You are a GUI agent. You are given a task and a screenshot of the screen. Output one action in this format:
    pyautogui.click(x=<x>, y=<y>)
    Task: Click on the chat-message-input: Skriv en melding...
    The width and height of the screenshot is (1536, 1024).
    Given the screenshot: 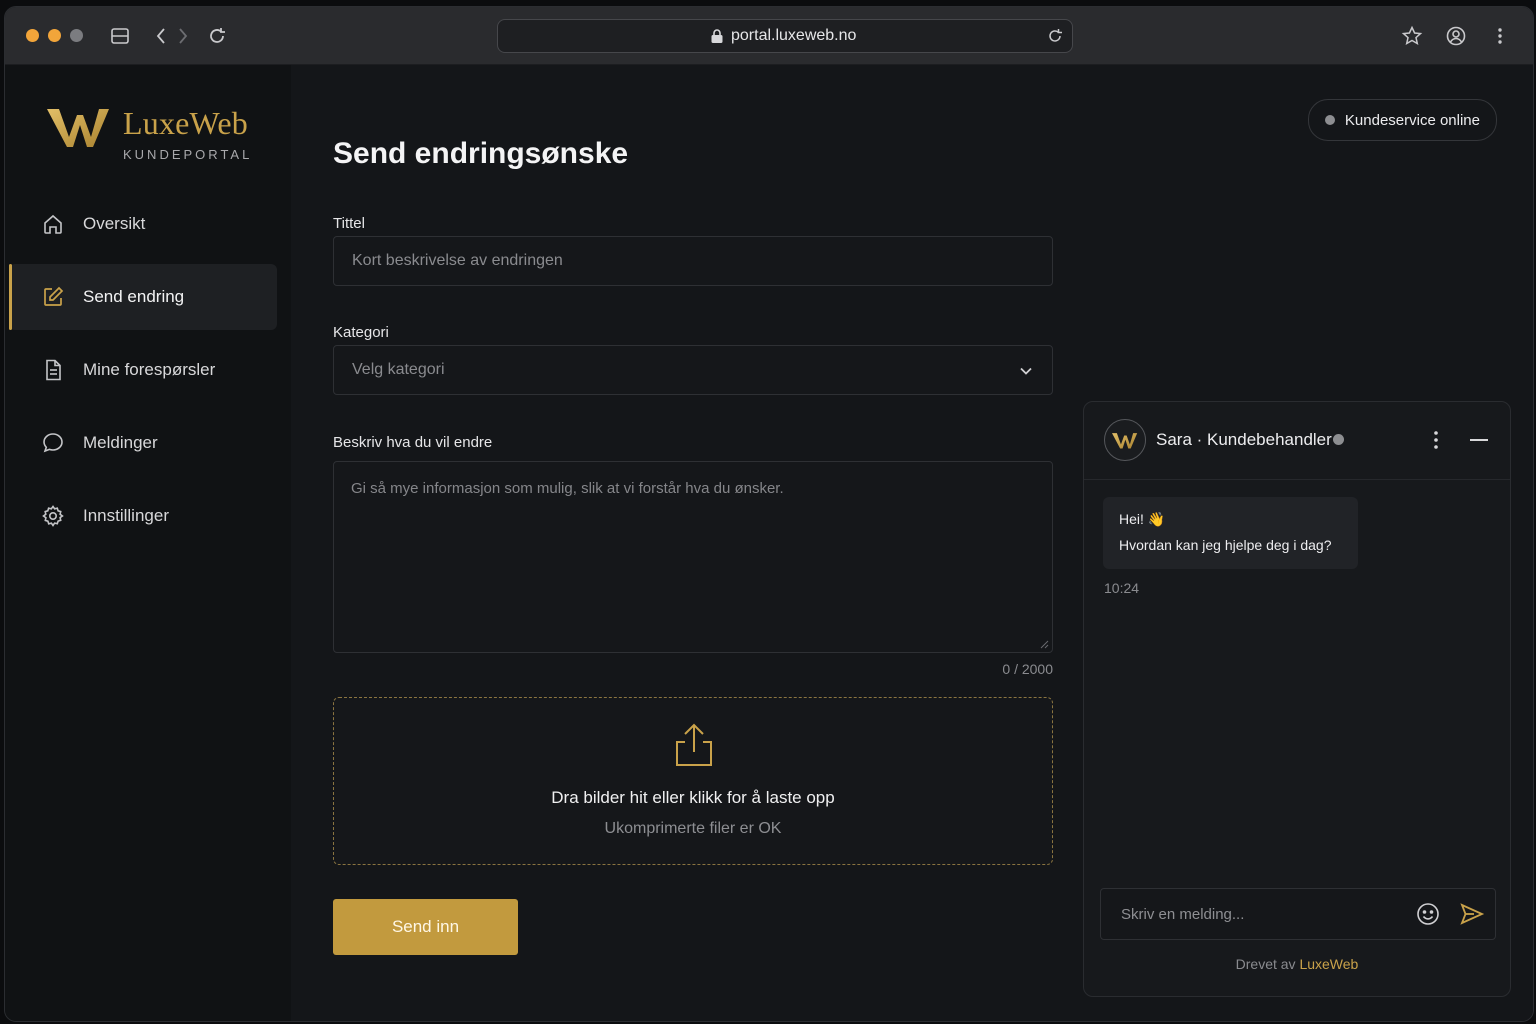 What is the action you would take?
    pyautogui.click(x=1298, y=914)
    